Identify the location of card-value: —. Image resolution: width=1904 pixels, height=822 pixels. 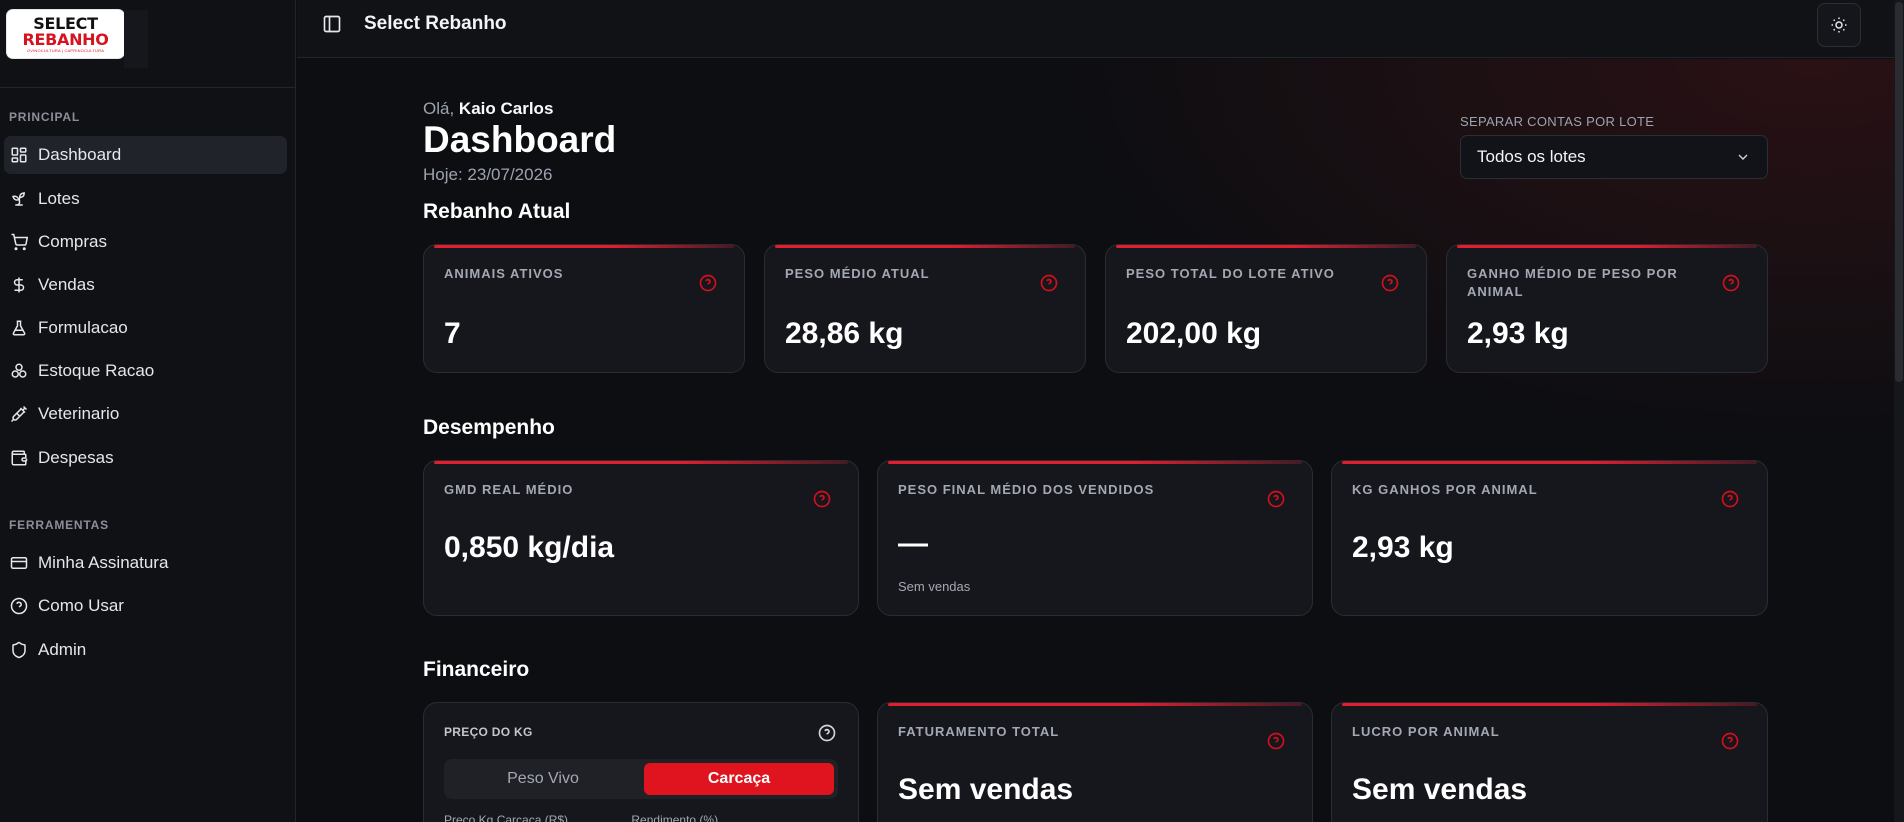
(913, 543).